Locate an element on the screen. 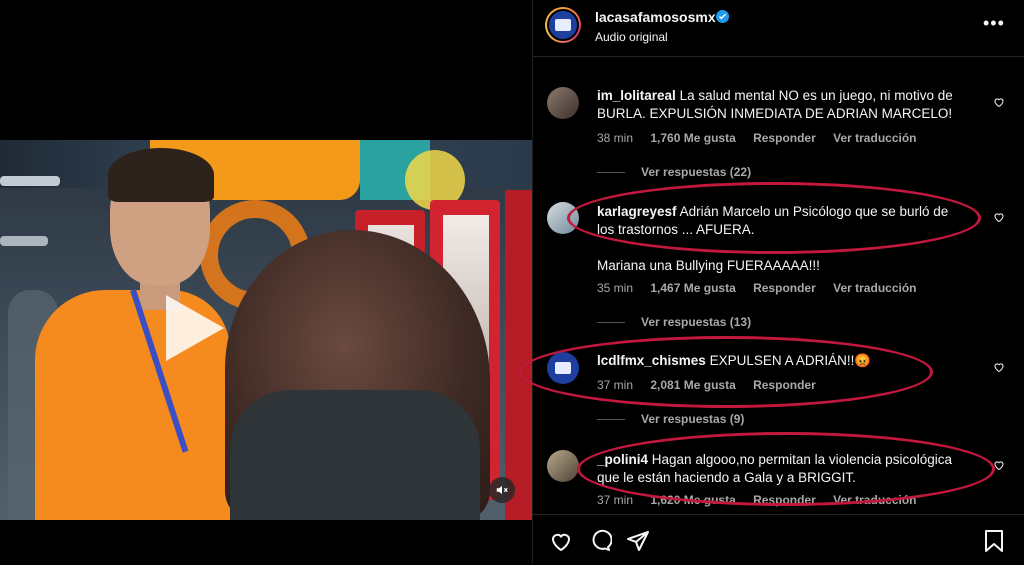 The width and height of the screenshot is (1024, 565). comment-time: 35 min is located at coordinates (615, 288).